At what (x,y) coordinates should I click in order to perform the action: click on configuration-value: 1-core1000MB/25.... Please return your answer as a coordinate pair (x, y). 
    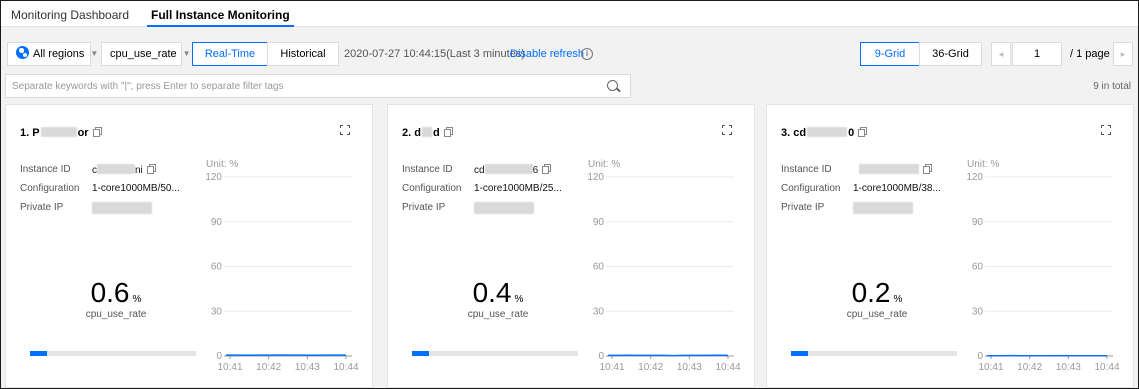
    Looking at the image, I should click on (518, 188).